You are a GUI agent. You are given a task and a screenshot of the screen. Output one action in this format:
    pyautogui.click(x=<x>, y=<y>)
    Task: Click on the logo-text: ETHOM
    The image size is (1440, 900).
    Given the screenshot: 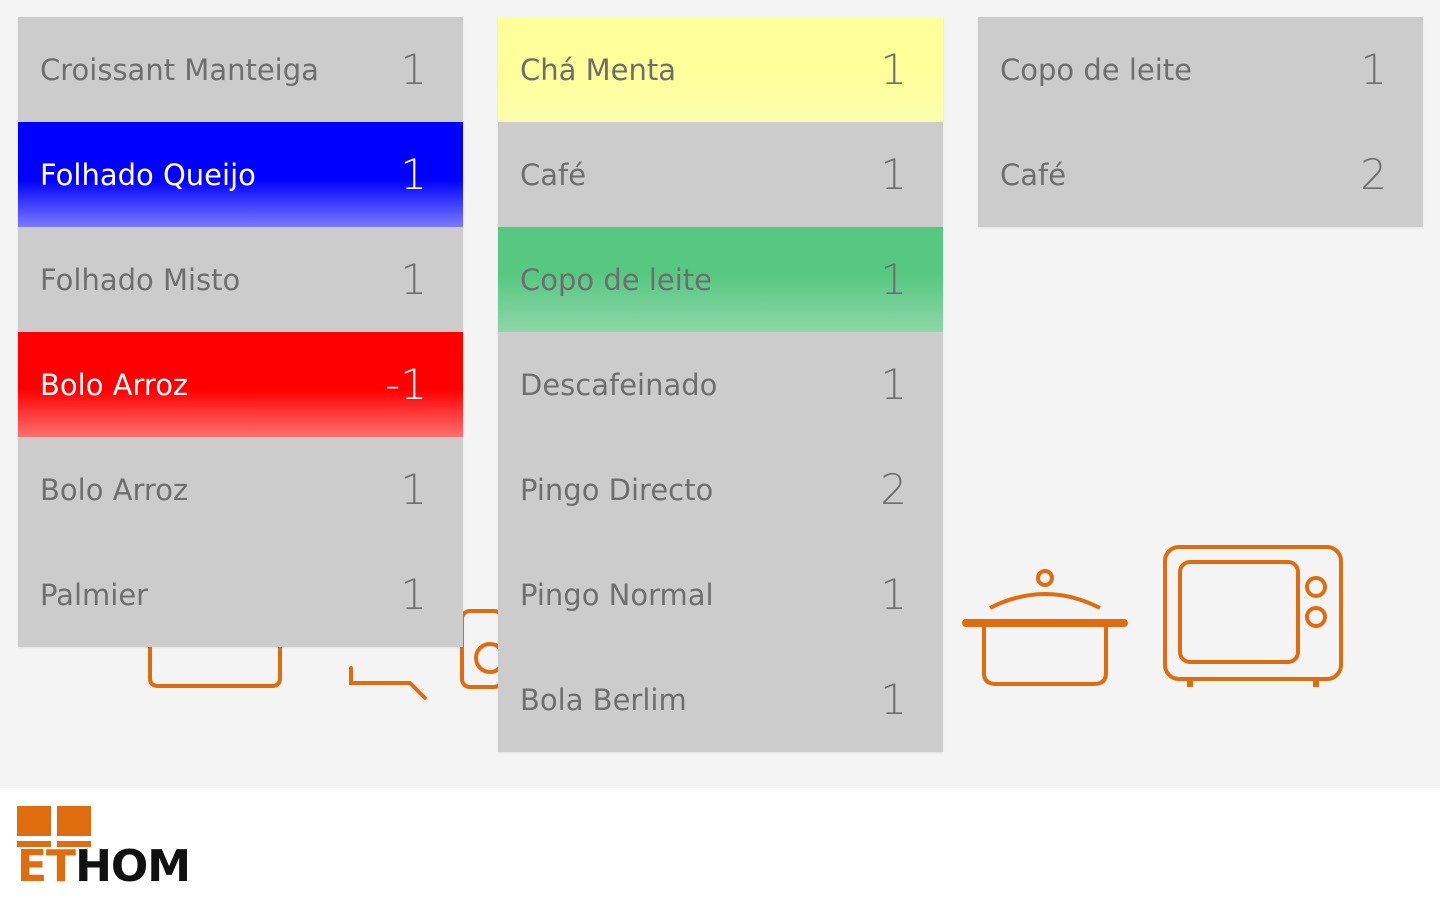 What is the action you would take?
    pyautogui.click(x=104, y=867)
    